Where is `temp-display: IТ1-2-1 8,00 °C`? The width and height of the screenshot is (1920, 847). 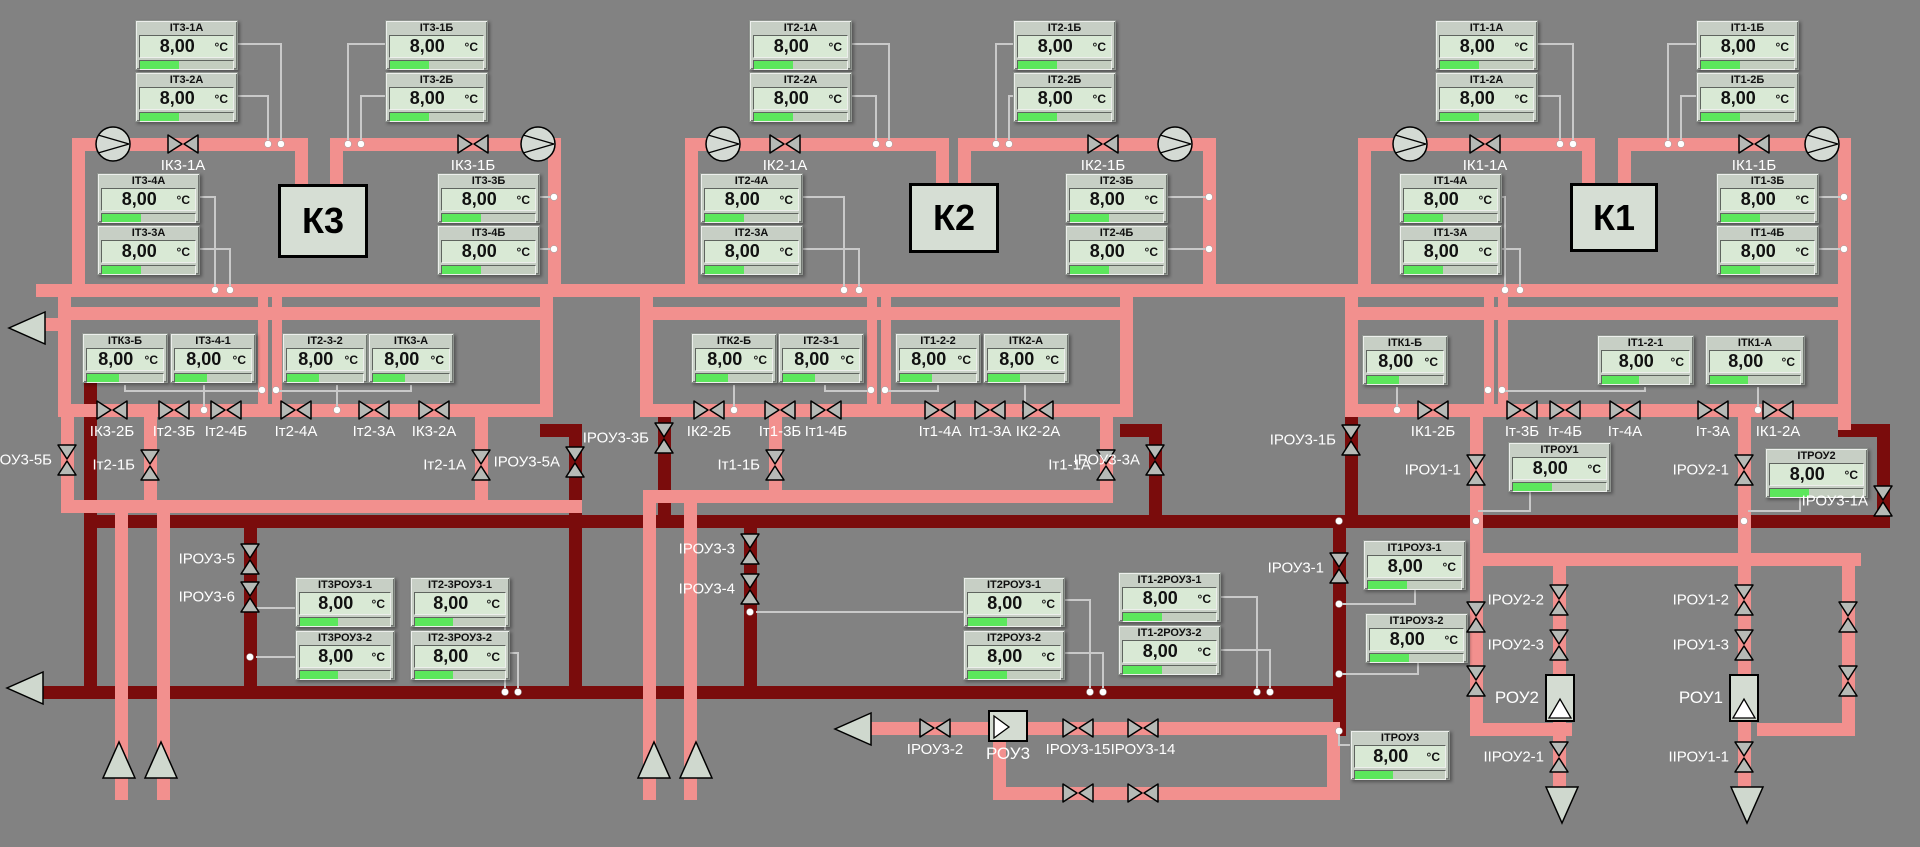
temp-display: IТ1-2-1 8,00 °C is located at coordinates (1645, 360).